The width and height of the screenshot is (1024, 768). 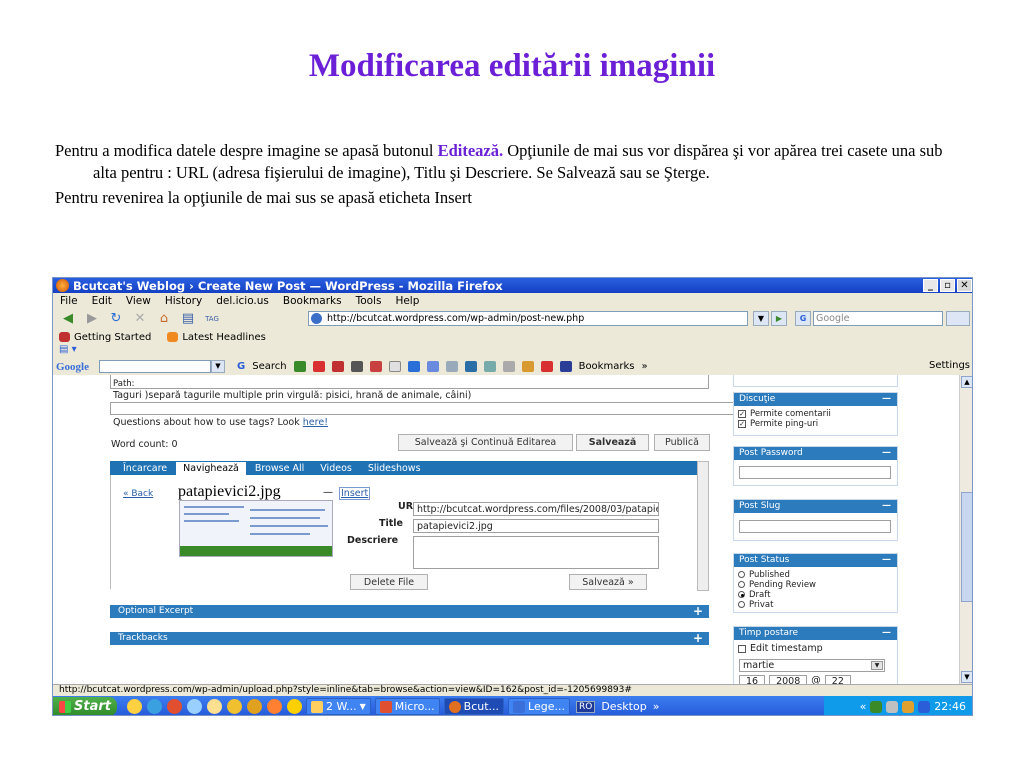 What do you see at coordinates (337, 366) in the screenshot?
I see `lastfm-icon` at bounding box center [337, 366].